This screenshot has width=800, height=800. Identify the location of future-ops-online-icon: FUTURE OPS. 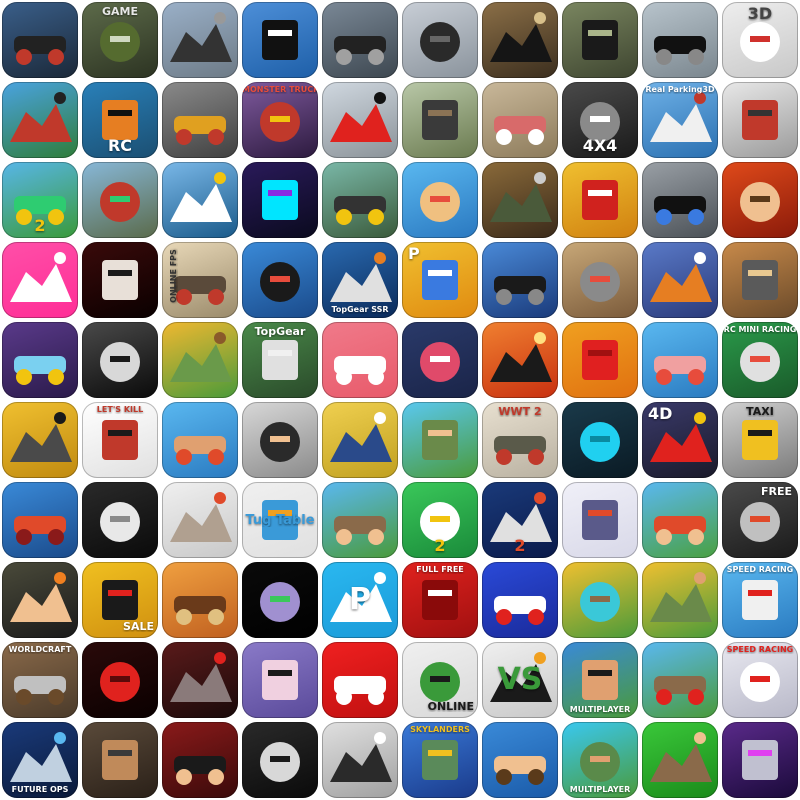
(40, 760).